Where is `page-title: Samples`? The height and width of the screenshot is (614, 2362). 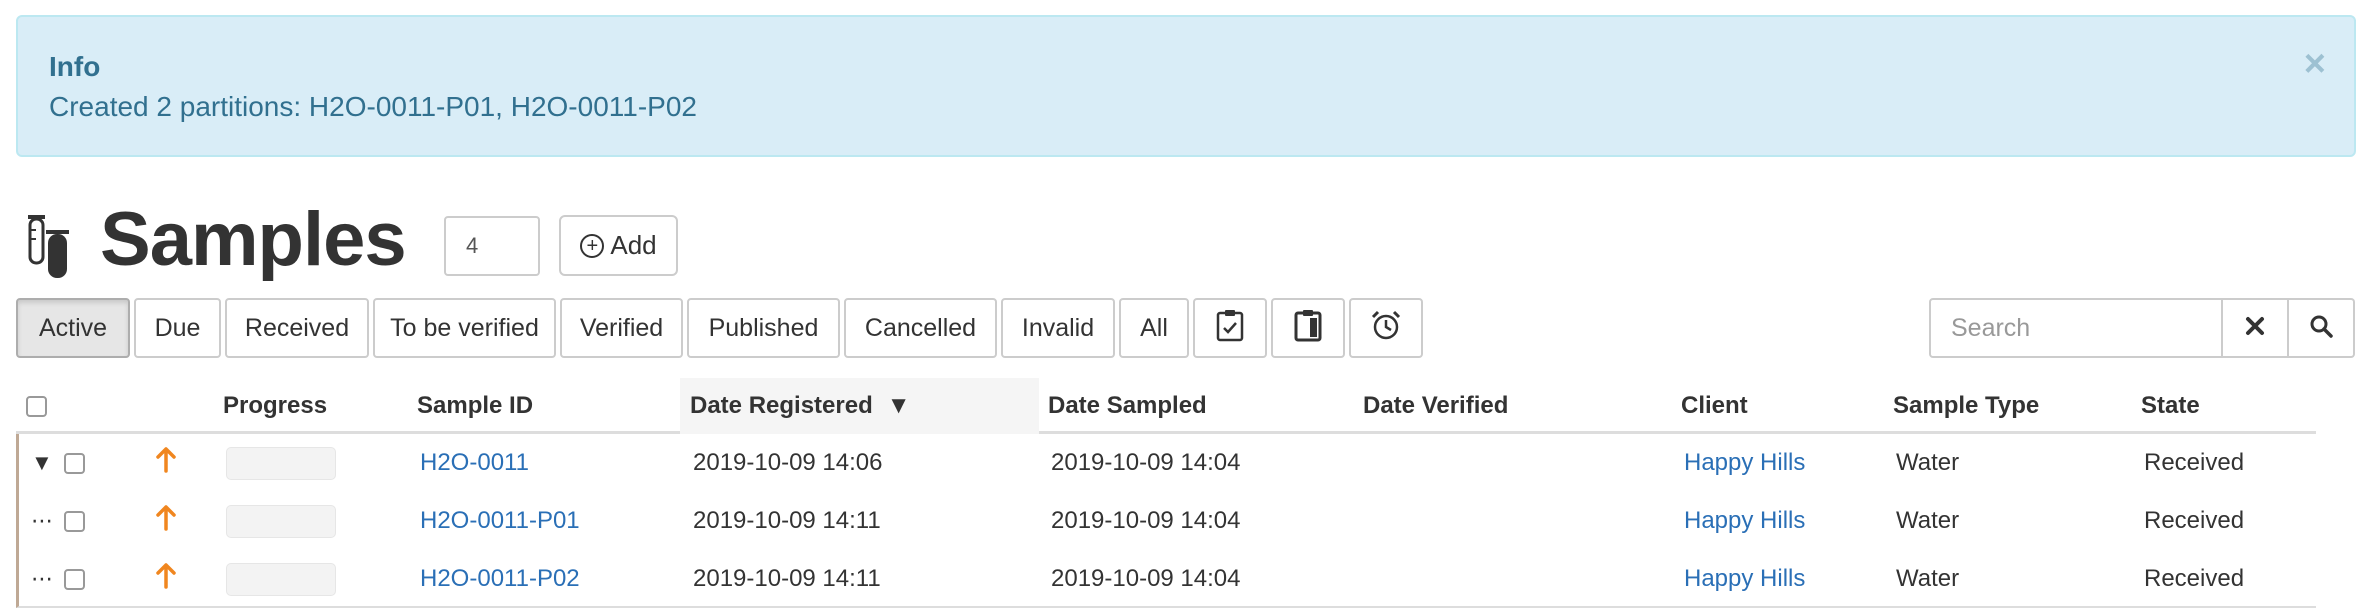
page-title: Samples is located at coordinates (253, 239).